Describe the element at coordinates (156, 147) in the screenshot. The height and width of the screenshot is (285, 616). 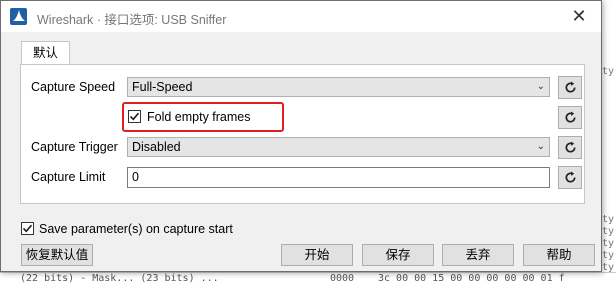
I see `capture-trigger-value: Disabled` at that location.